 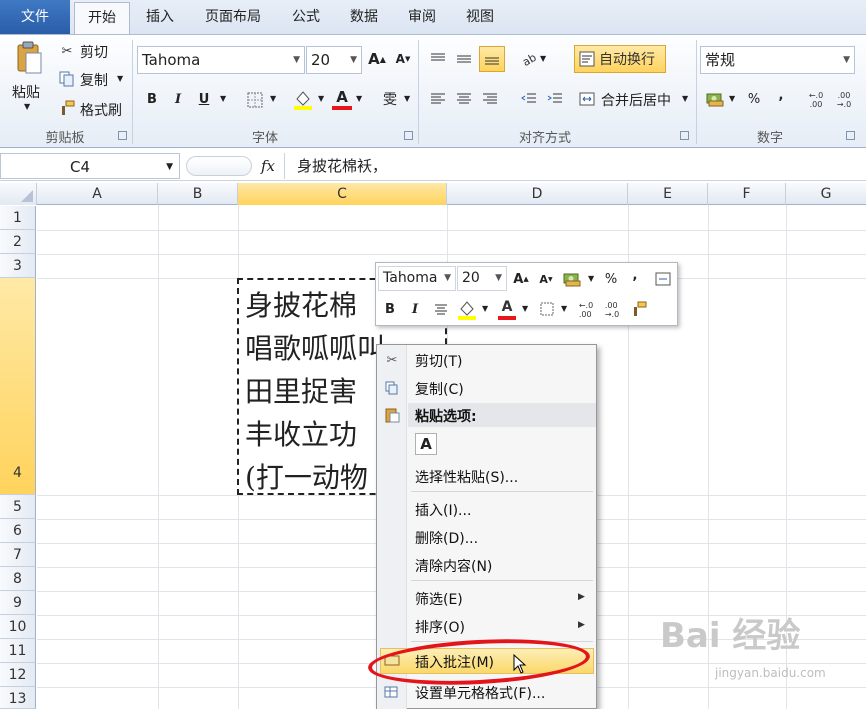 What do you see at coordinates (635, 275) in the screenshot?
I see `mini-comma-button: ,` at bounding box center [635, 275].